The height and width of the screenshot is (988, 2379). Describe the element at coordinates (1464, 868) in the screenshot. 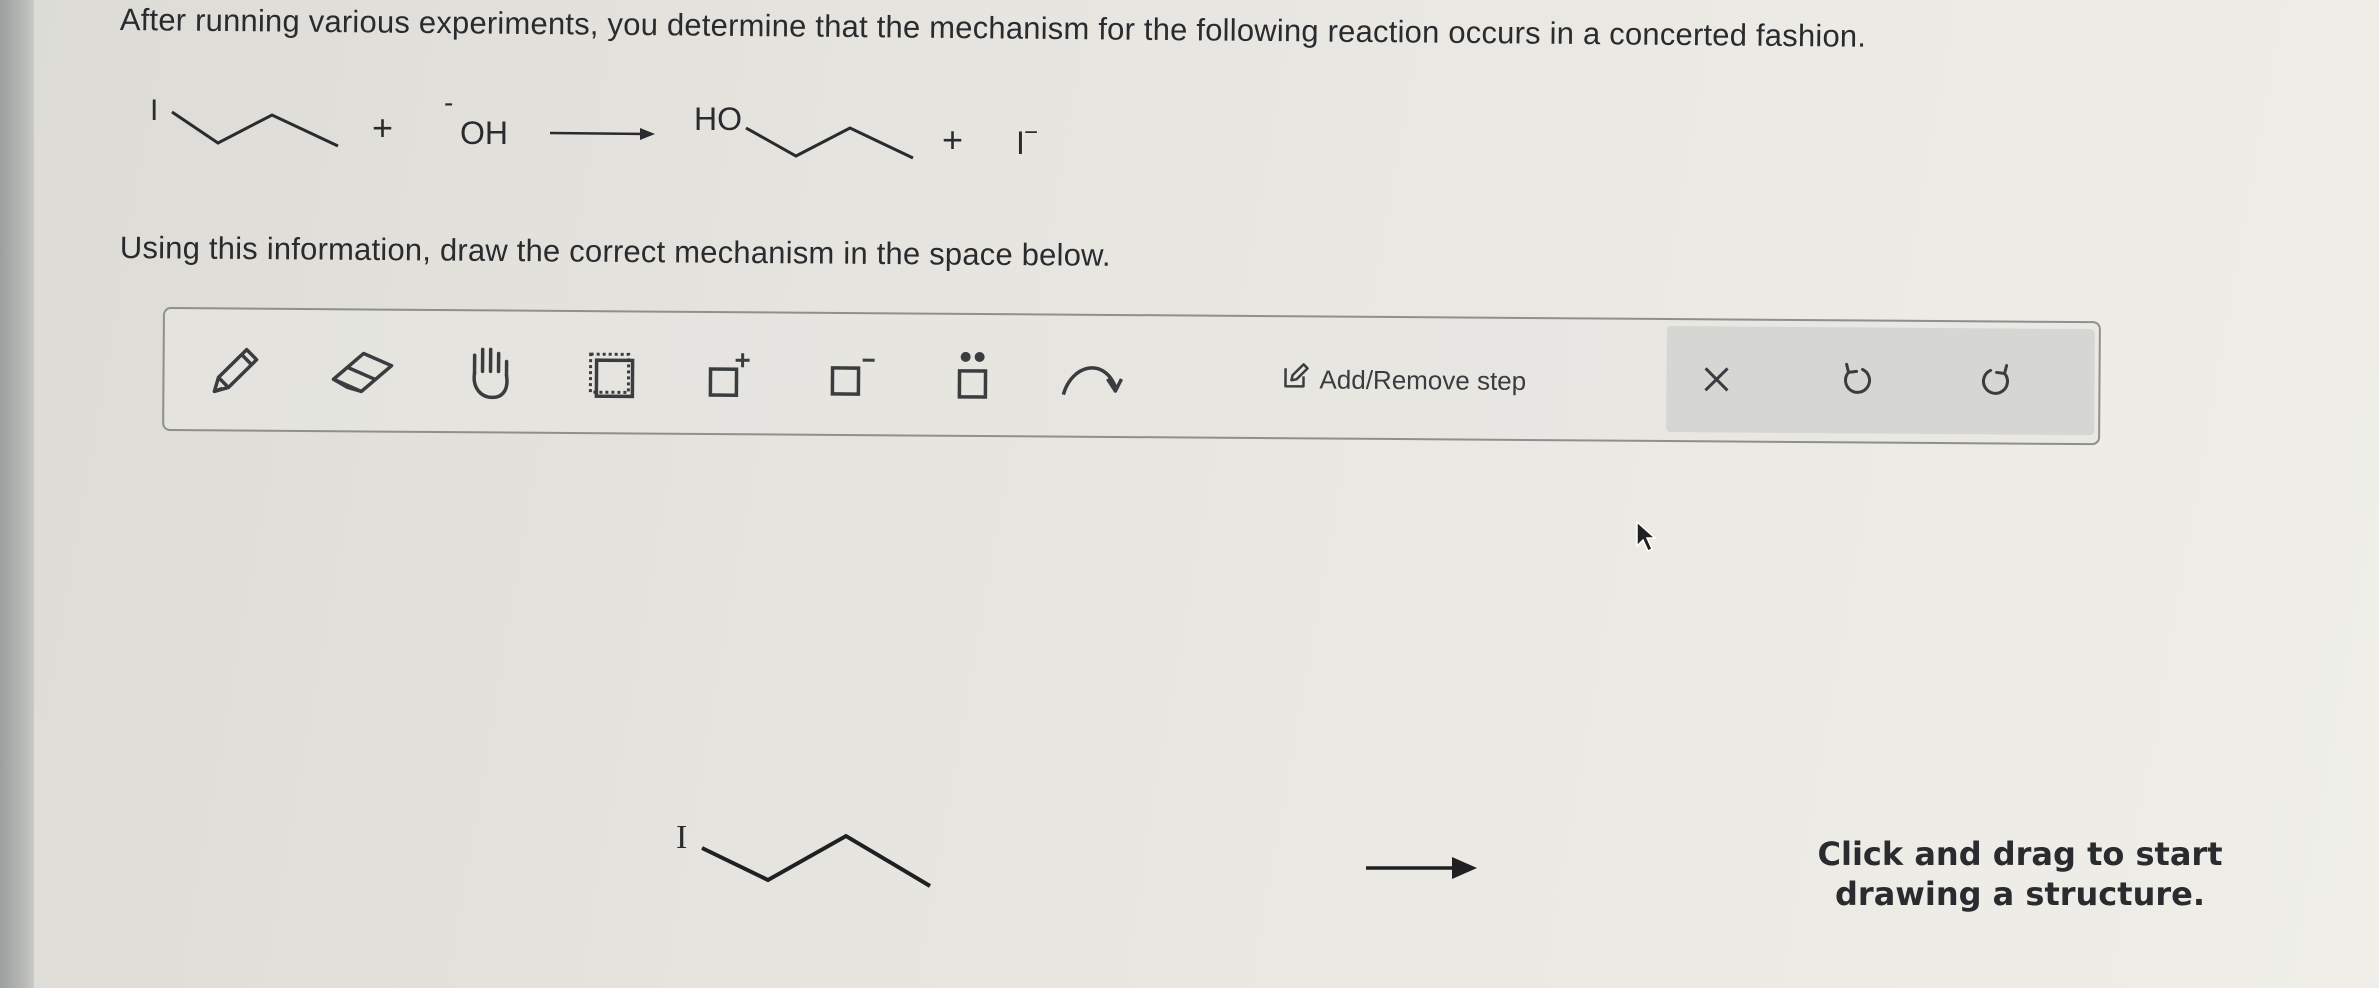

I see `canvas-arrow-head` at that location.